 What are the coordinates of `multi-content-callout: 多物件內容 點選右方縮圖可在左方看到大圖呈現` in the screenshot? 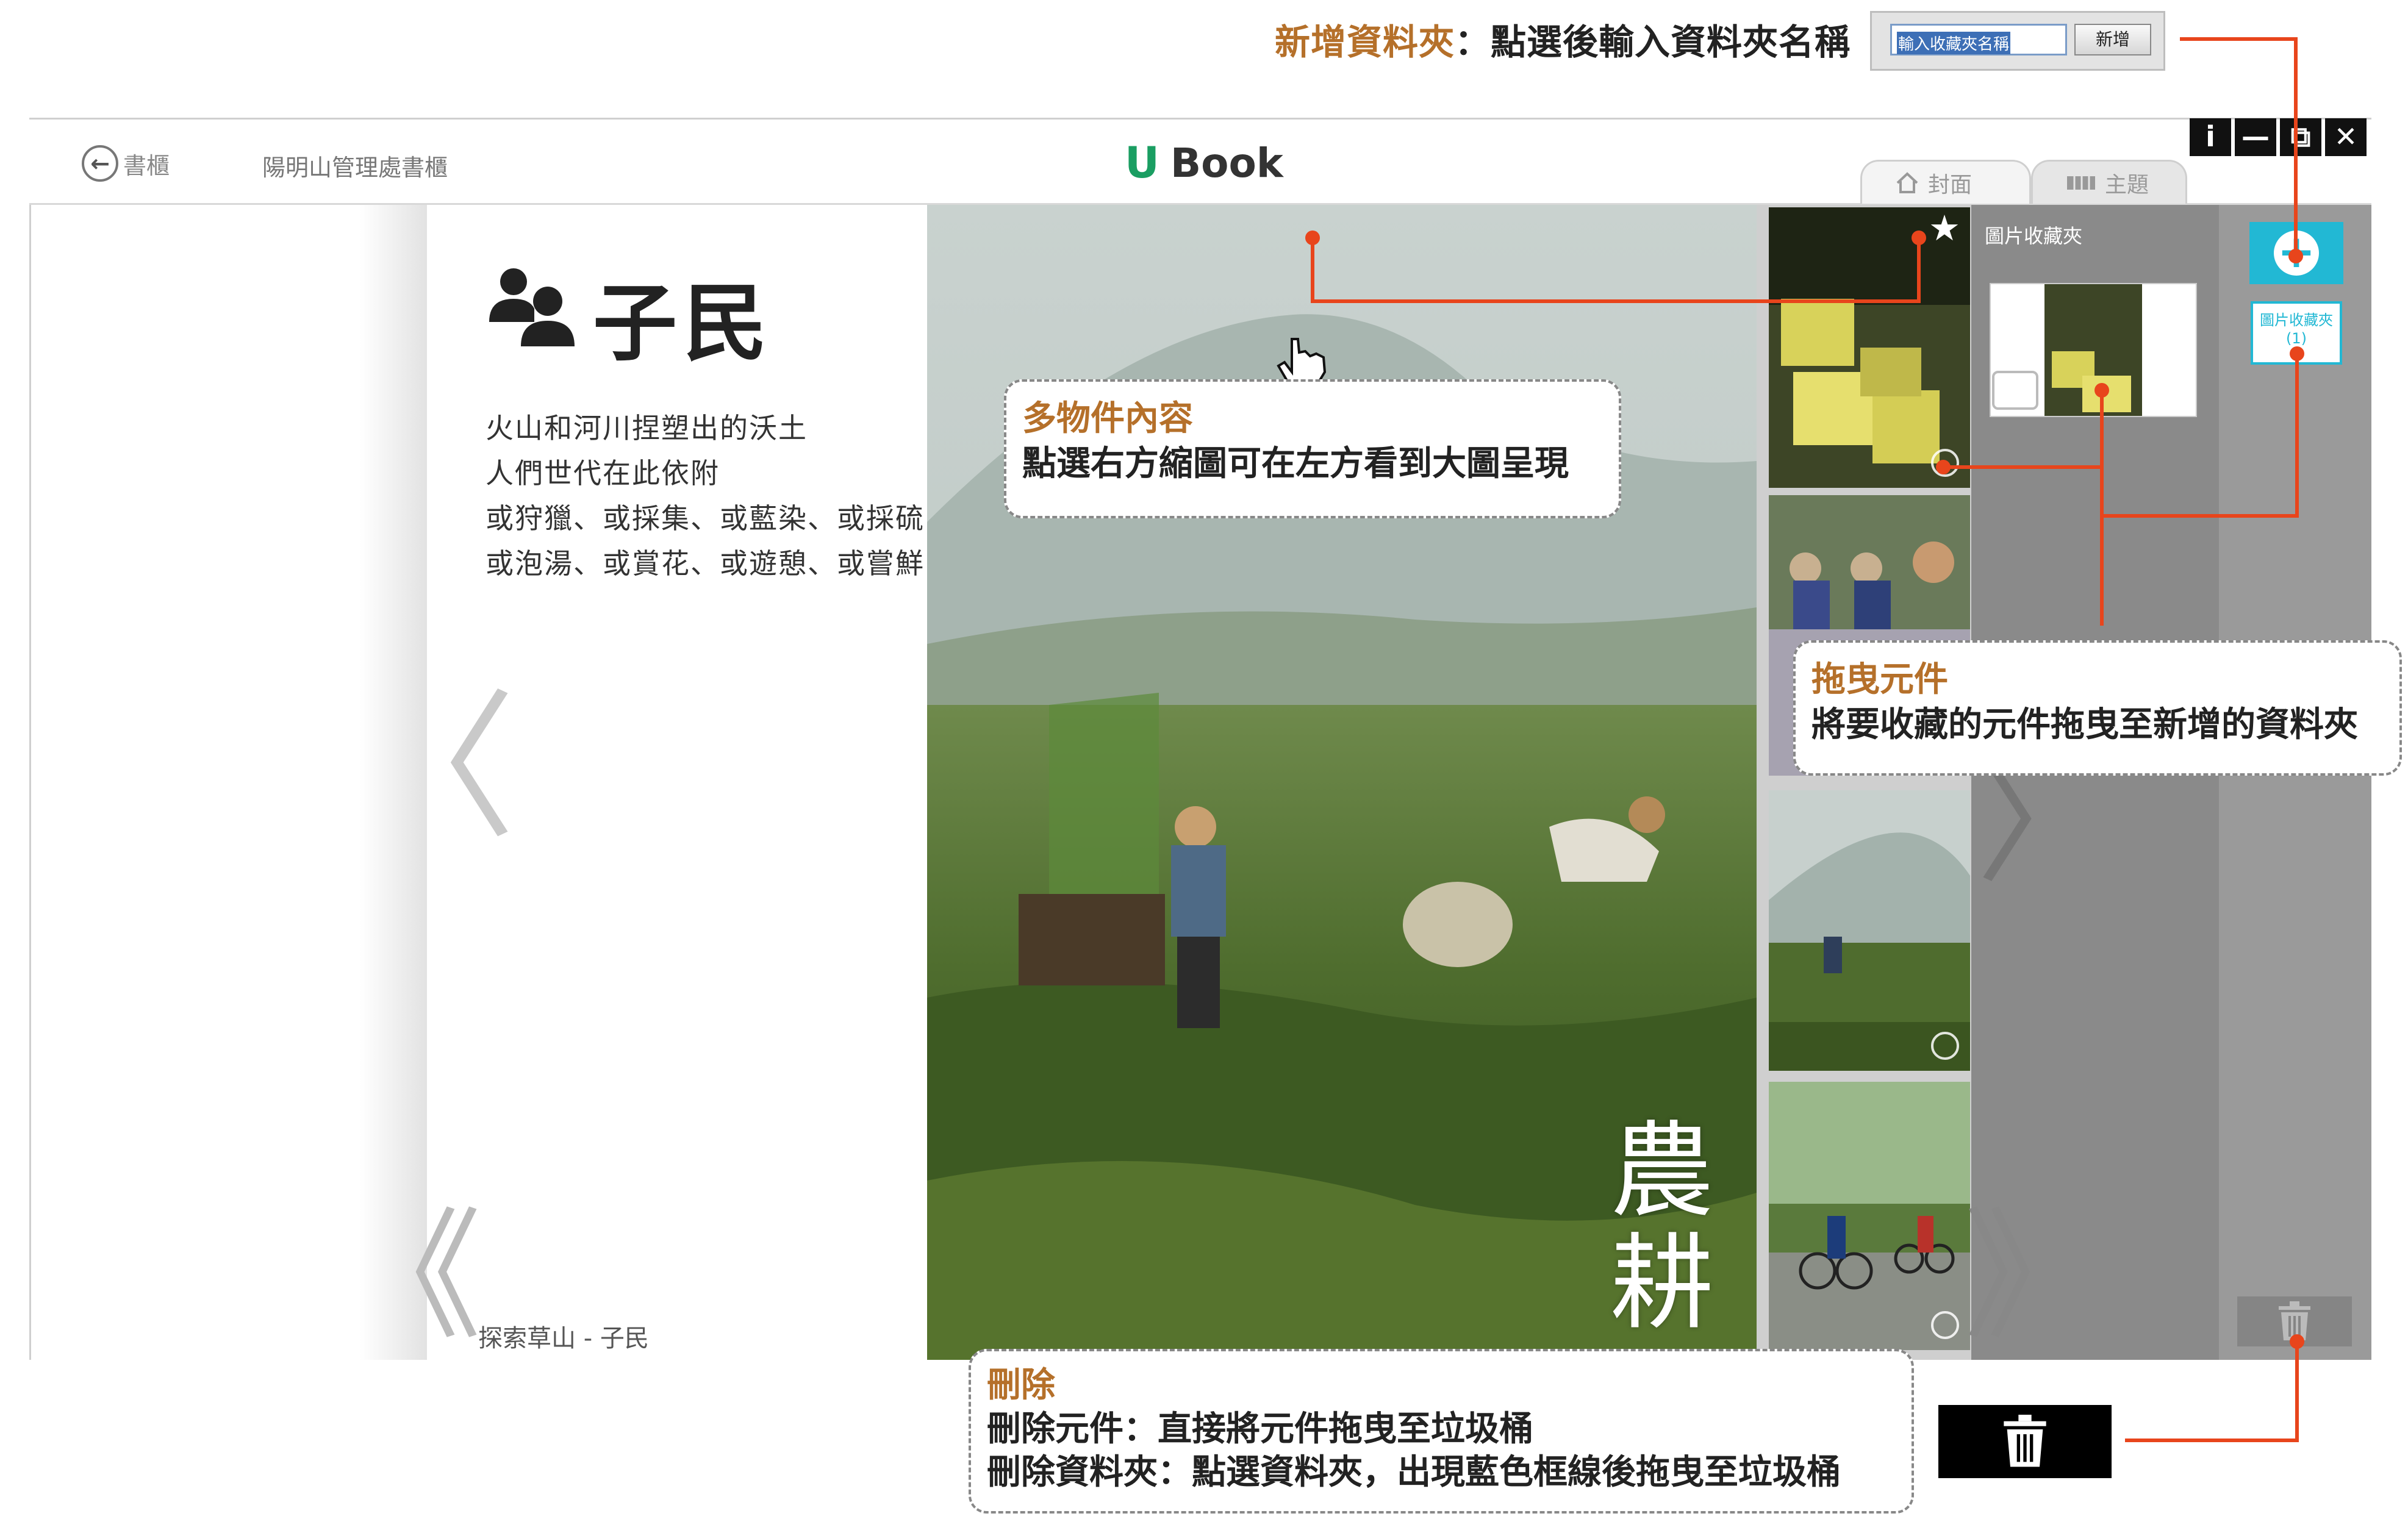 It's located at (1312, 448).